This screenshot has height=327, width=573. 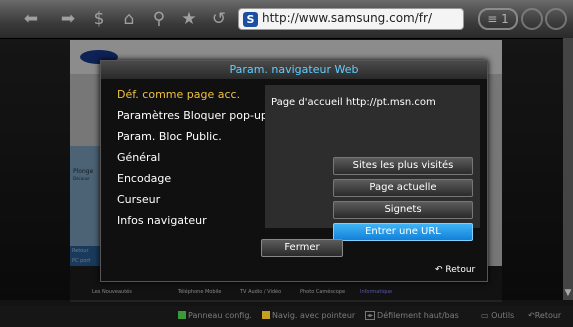 I want to click on menu-item-ad-blocker: Param. Bloc Public., so click(x=169, y=136).